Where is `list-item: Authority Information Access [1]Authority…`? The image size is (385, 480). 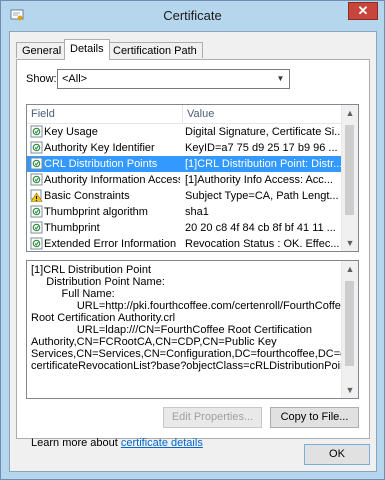
list-item: Authority Information Access [1]Authority… is located at coordinates (185, 180).